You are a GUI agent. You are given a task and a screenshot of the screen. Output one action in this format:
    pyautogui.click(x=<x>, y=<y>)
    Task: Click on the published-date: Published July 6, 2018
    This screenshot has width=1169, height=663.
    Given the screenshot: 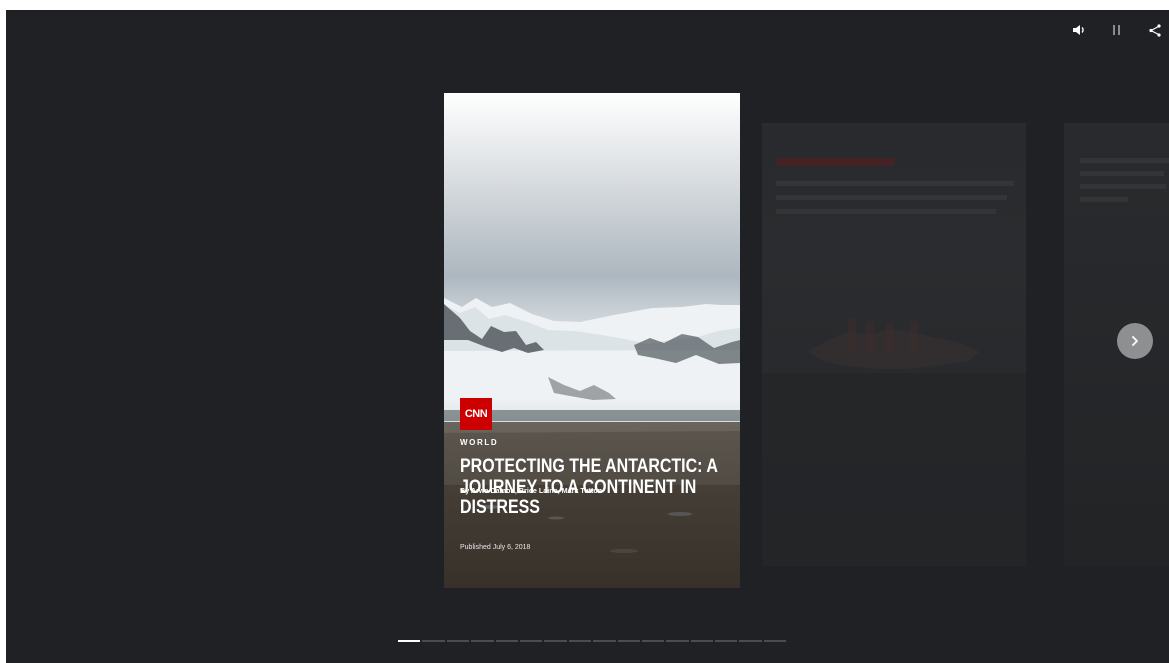 What is the action you would take?
    pyautogui.click(x=495, y=547)
    